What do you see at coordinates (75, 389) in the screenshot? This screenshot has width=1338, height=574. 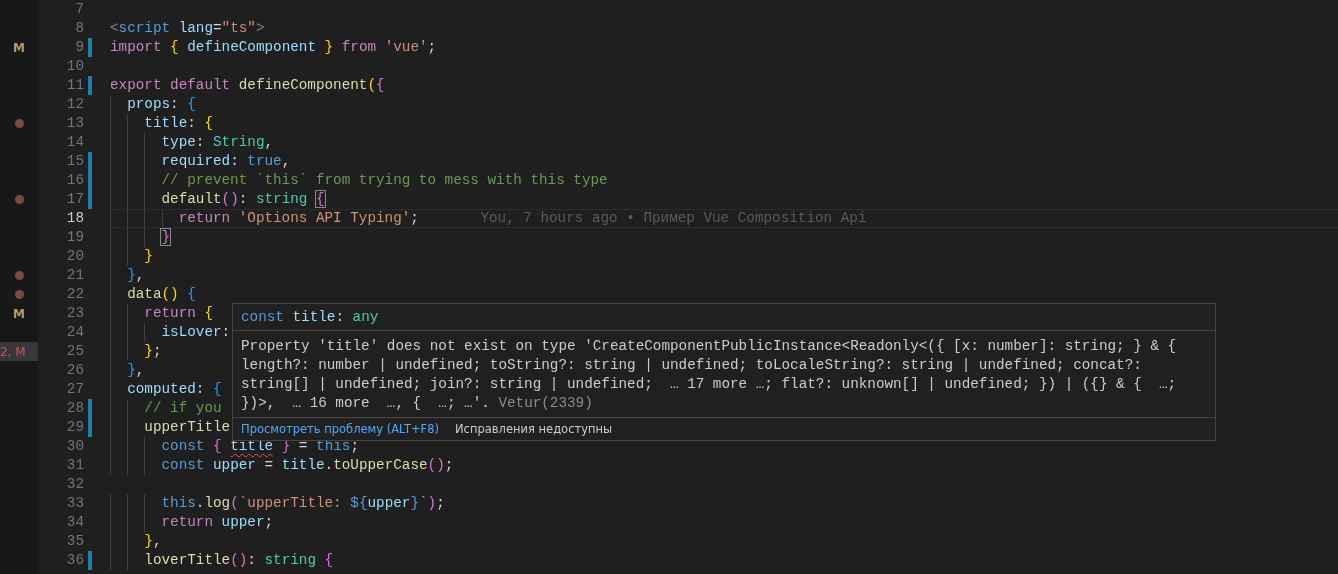 I see `line-number: 27` at bounding box center [75, 389].